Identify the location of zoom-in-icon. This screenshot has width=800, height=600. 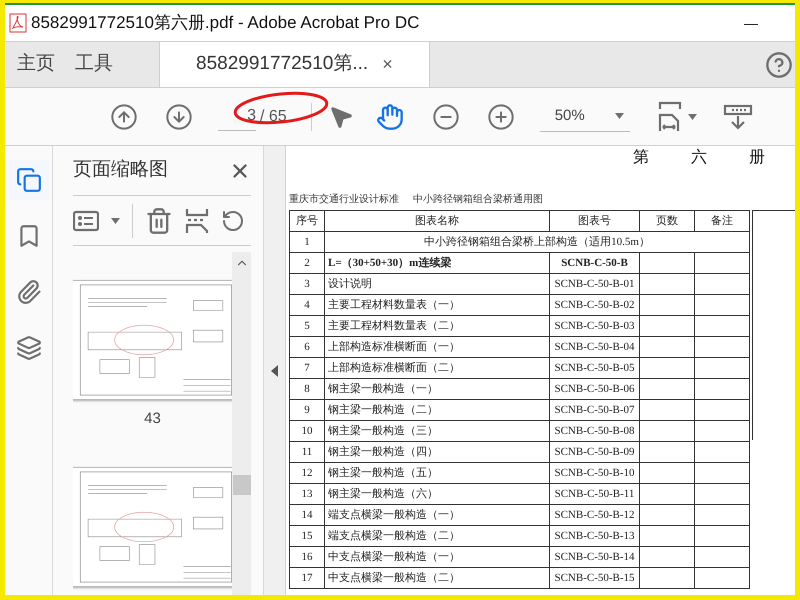
(500, 116).